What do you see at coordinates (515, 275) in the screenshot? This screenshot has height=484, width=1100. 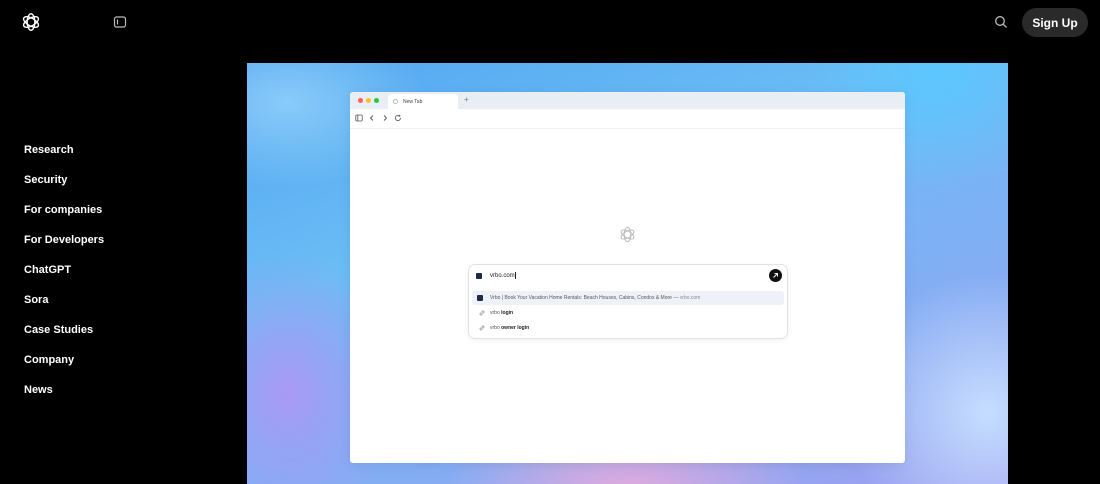 I see `text-caret` at bounding box center [515, 275].